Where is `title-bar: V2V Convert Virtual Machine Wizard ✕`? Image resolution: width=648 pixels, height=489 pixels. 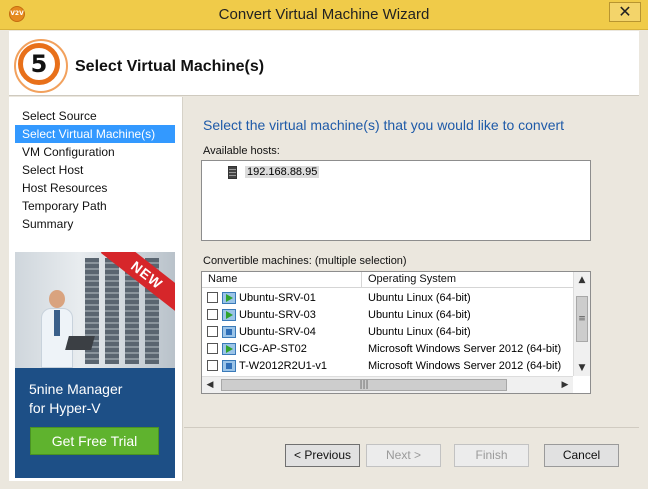 title-bar: V2V Convert Virtual Machine Wizard ✕ is located at coordinates (324, 15).